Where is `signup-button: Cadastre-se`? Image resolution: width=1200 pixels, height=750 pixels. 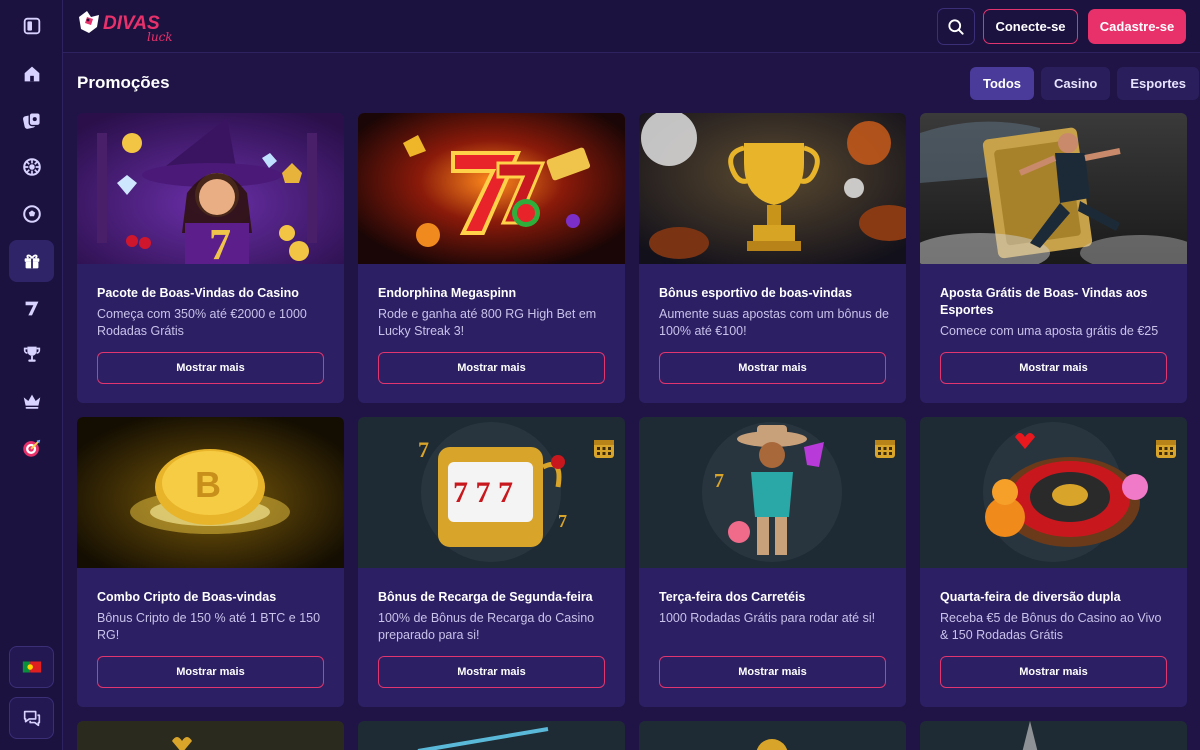 signup-button: Cadastre-se is located at coordinates (1137, 26).